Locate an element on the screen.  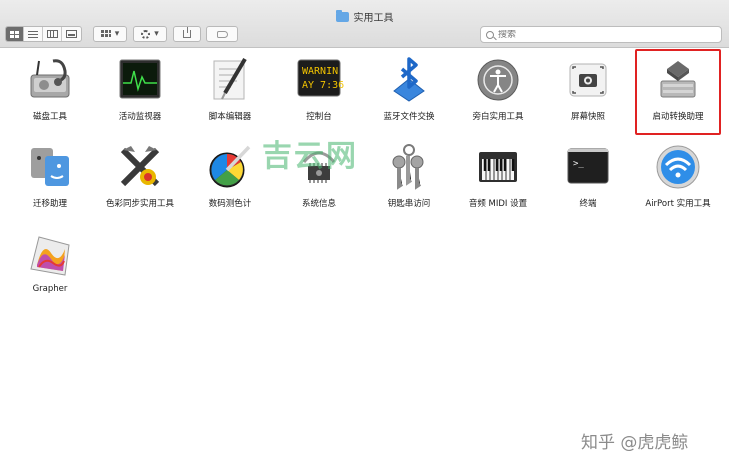
tags-button-content is located at coordinates (222, 34).